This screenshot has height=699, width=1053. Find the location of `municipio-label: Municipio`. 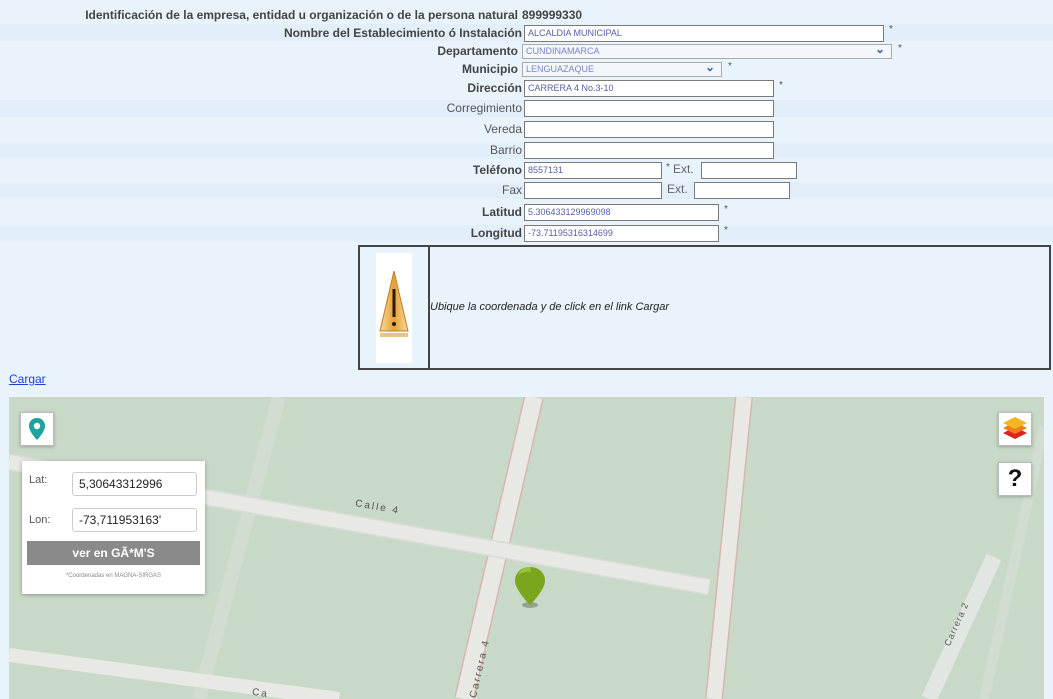

municipio-label: Municipio is located at coordinates (490, 69).